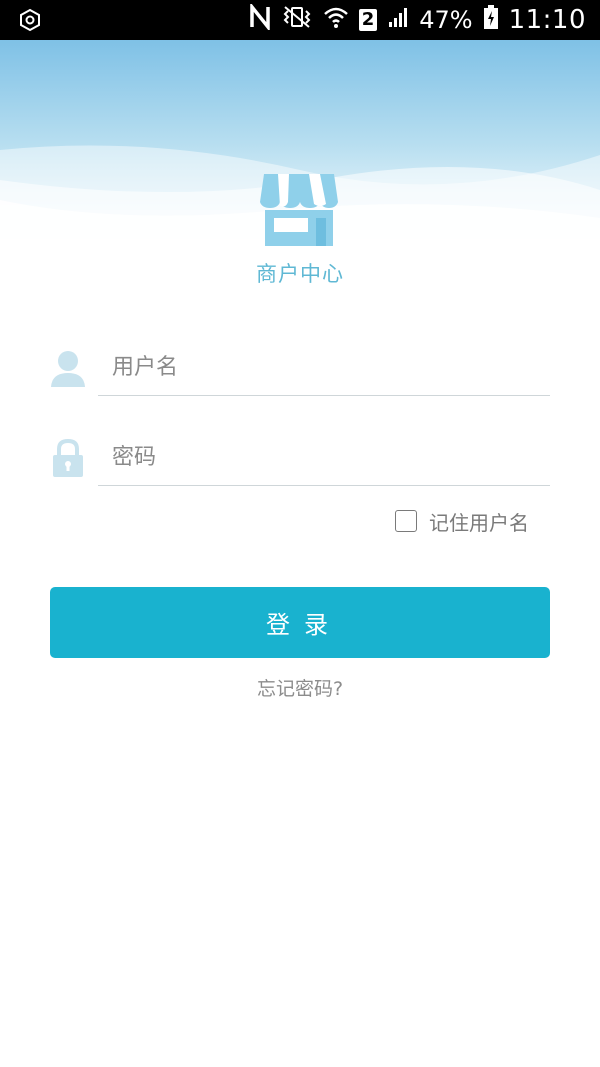 The width and height of the screenshot is (600, 1067). Describe the element at coordinates (479, 522) in the screenshot. I see `remember-label: 记住用户名` at that location.